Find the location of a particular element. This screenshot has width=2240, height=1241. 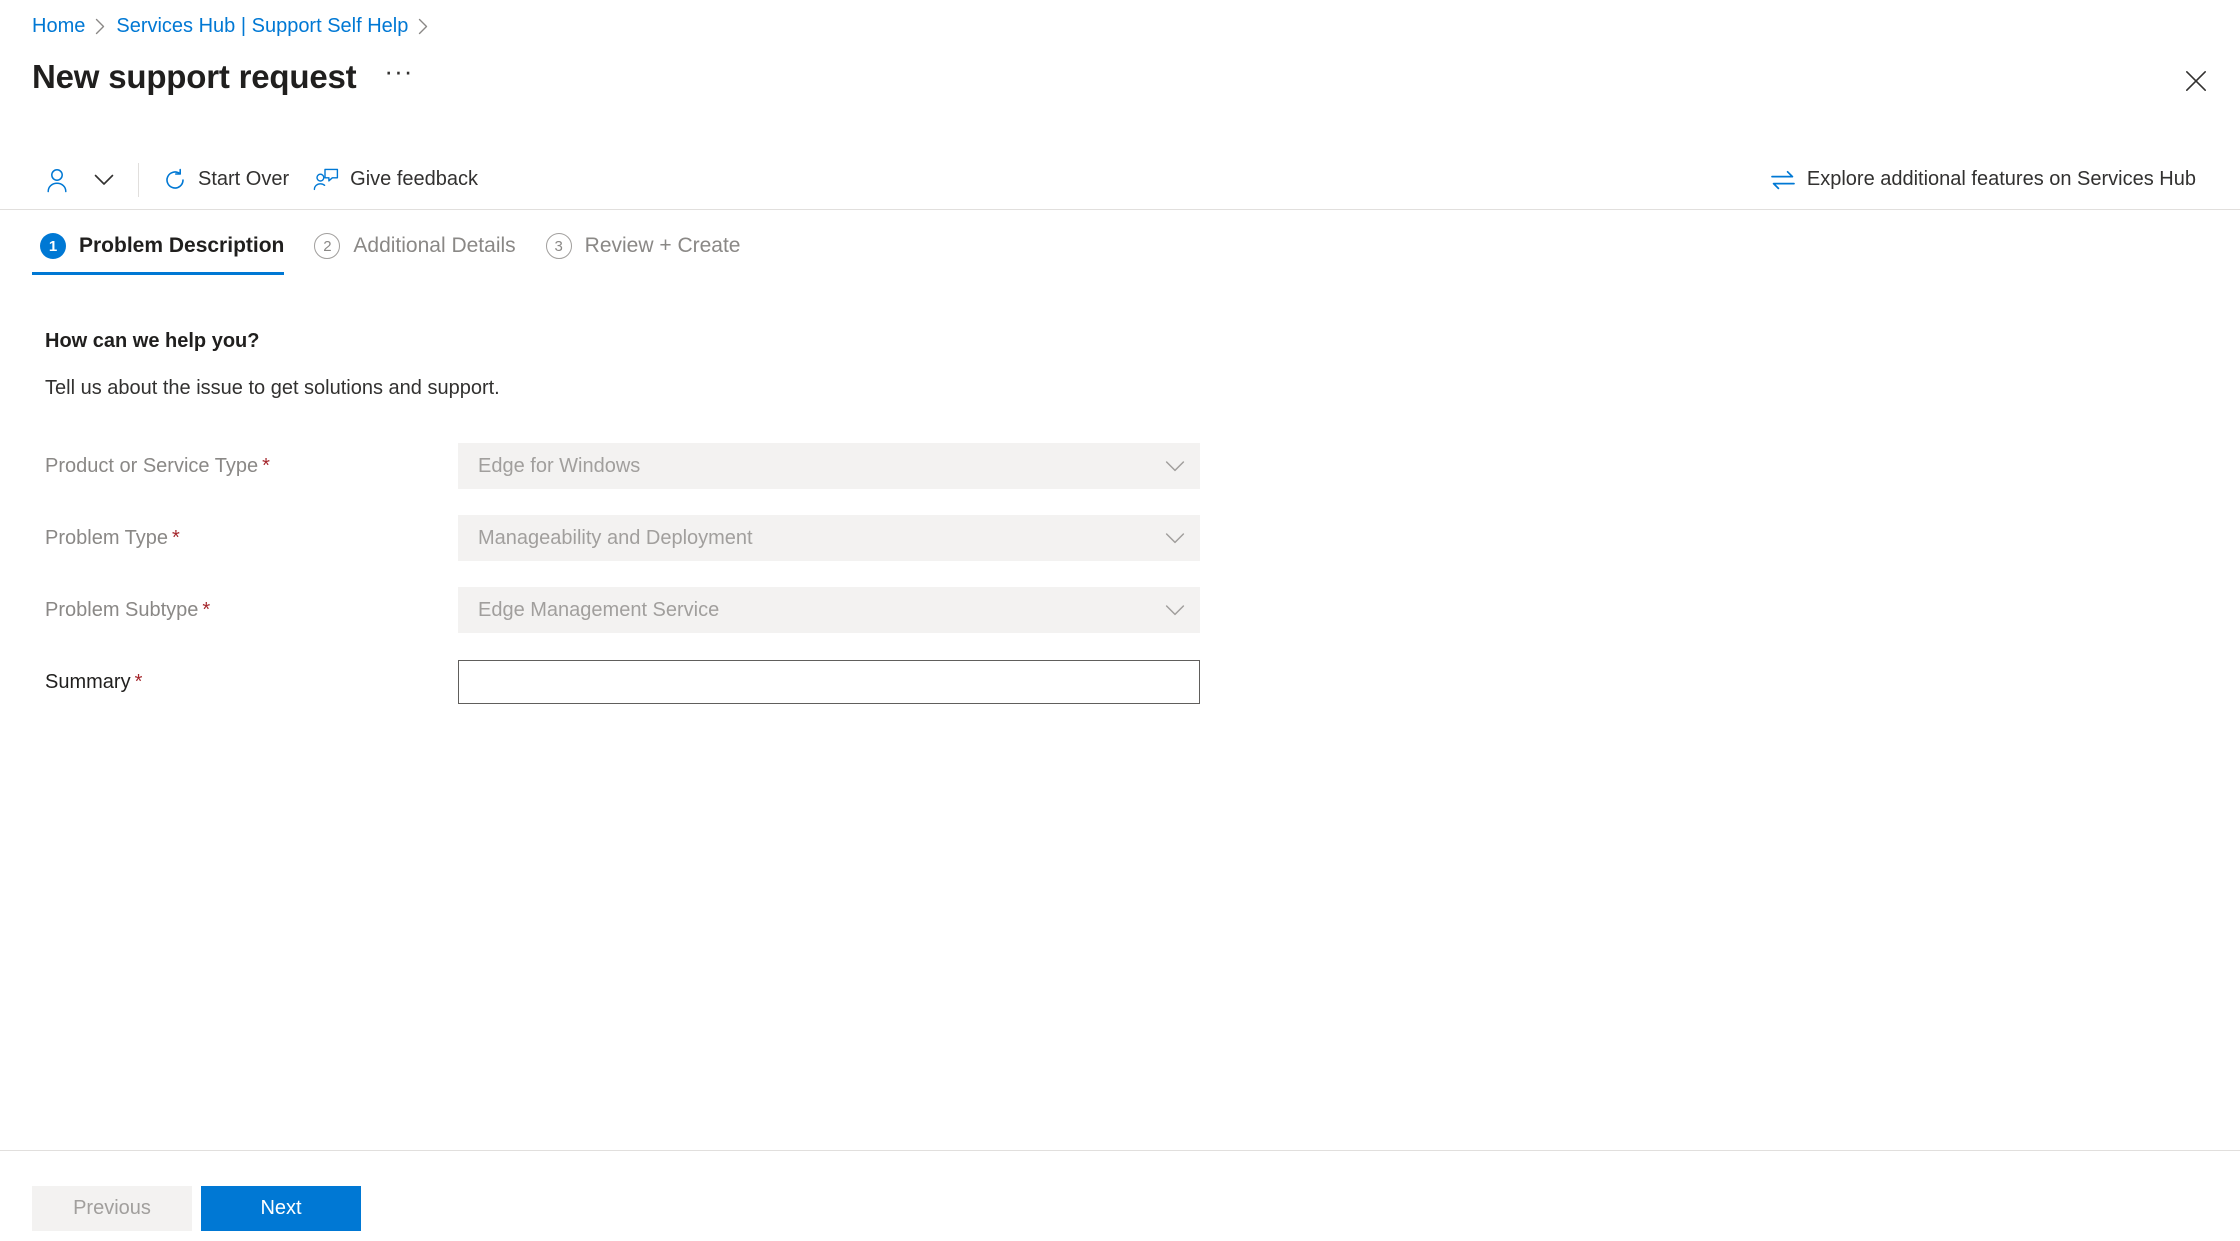

dropdown-value-product-or-service-type: Edge for Windows is located at coordinates (559, 465).